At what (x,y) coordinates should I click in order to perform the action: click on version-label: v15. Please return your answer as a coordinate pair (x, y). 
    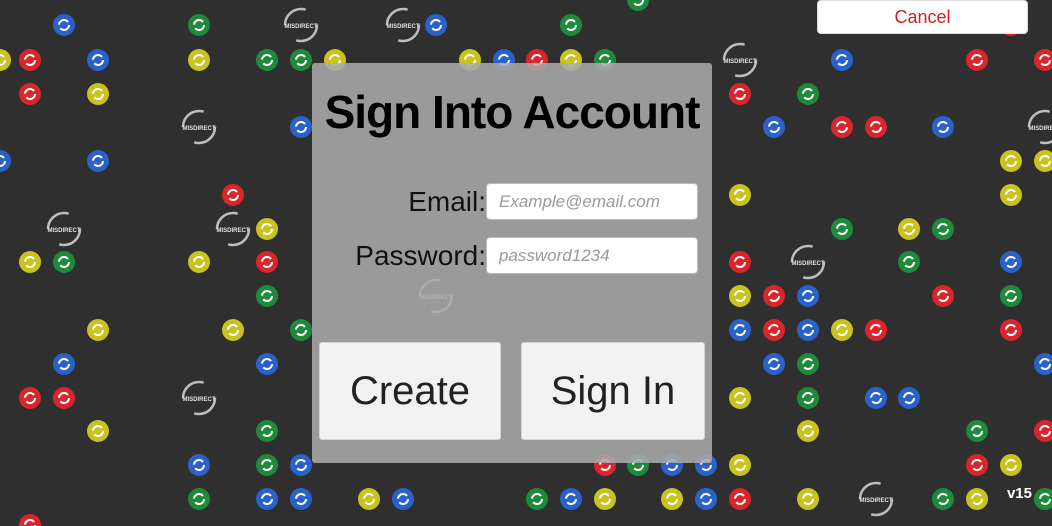
    Looking at the image, I should click on (1019, 493).